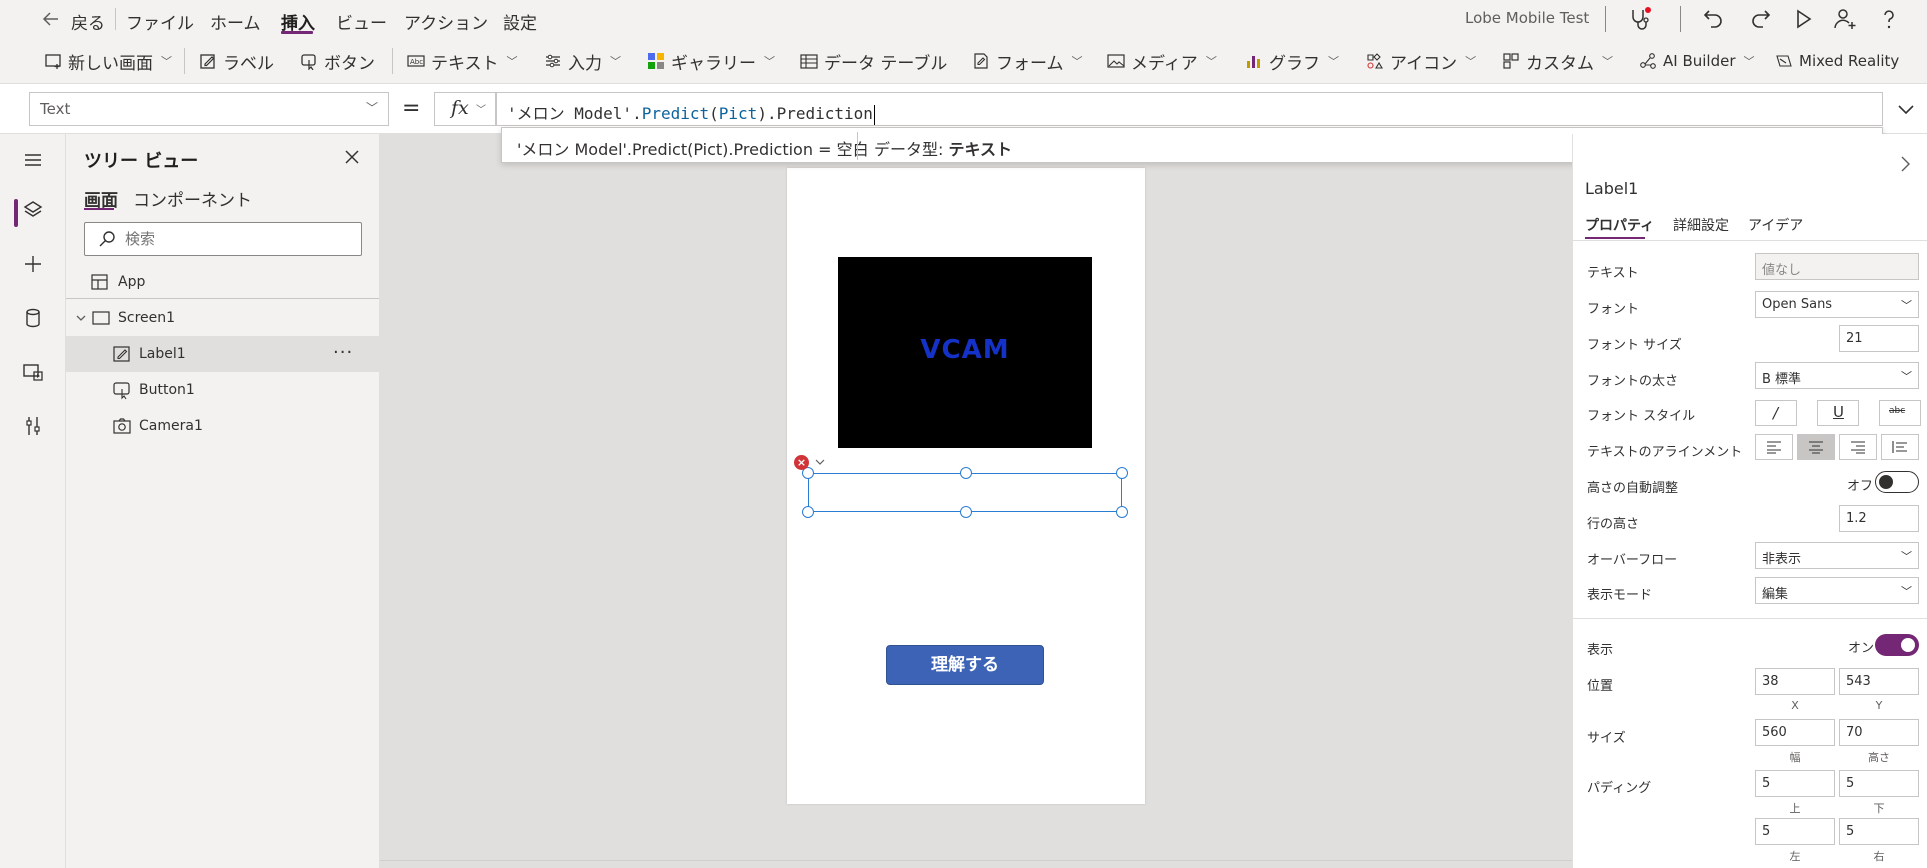  What do you see at coordinates (223, 239) in the screenshot?
I see `tree-search-input` at bounding box center [223, 239].